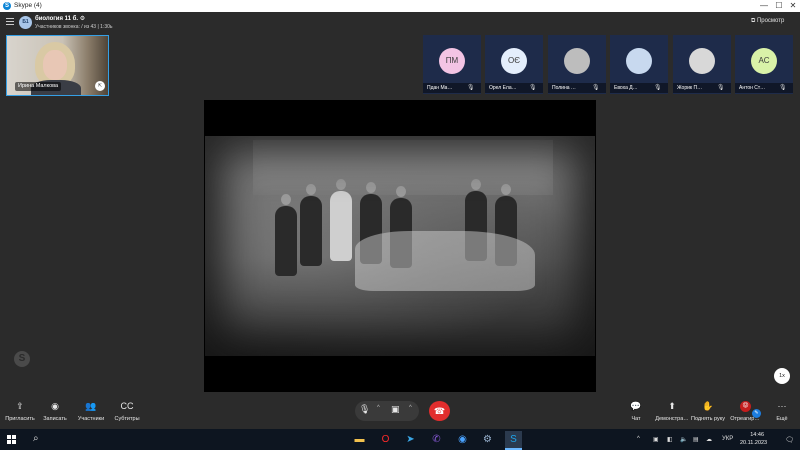  Describe the element at coordinates (656, 439) in the screenshot. I see `tray-app-icon: ▣` at that location.